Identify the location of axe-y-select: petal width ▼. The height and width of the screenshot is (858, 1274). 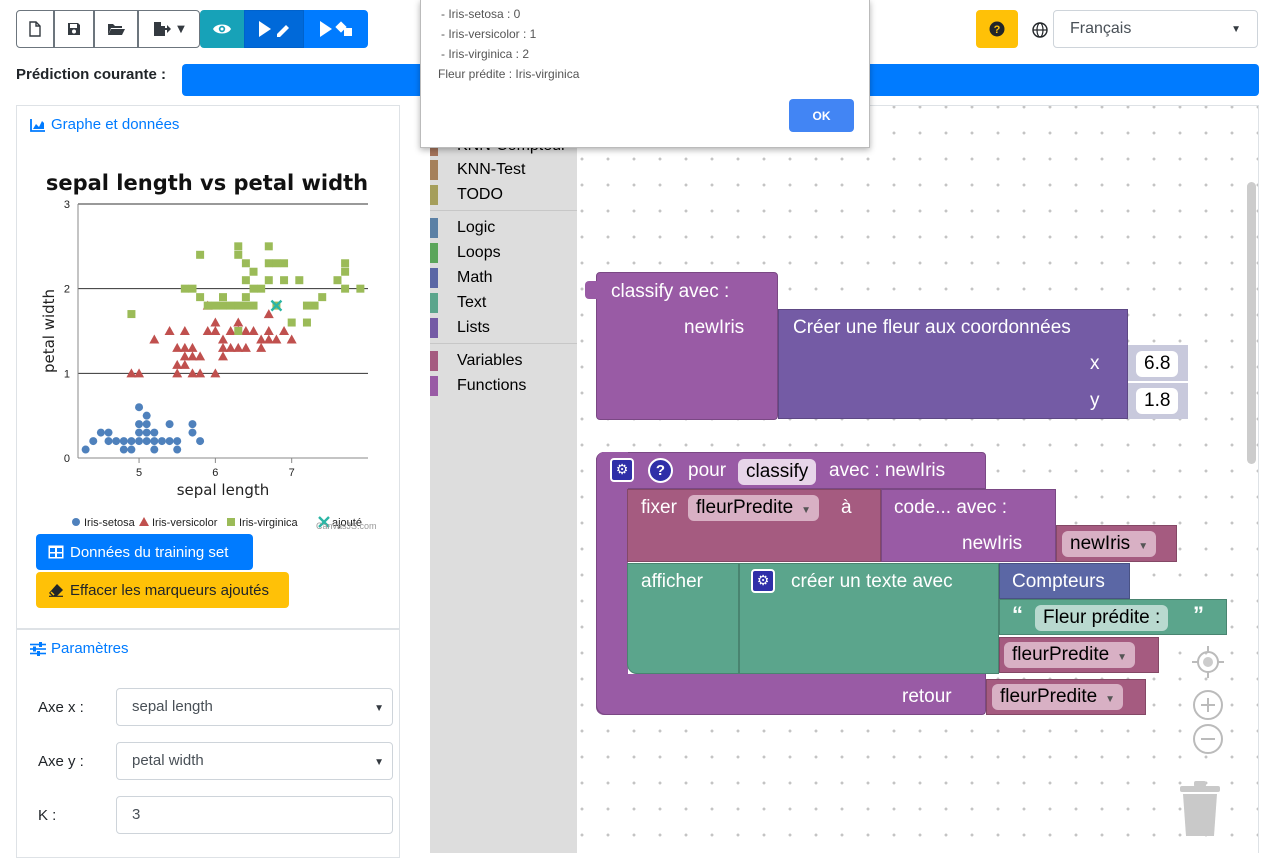
(254, 761).